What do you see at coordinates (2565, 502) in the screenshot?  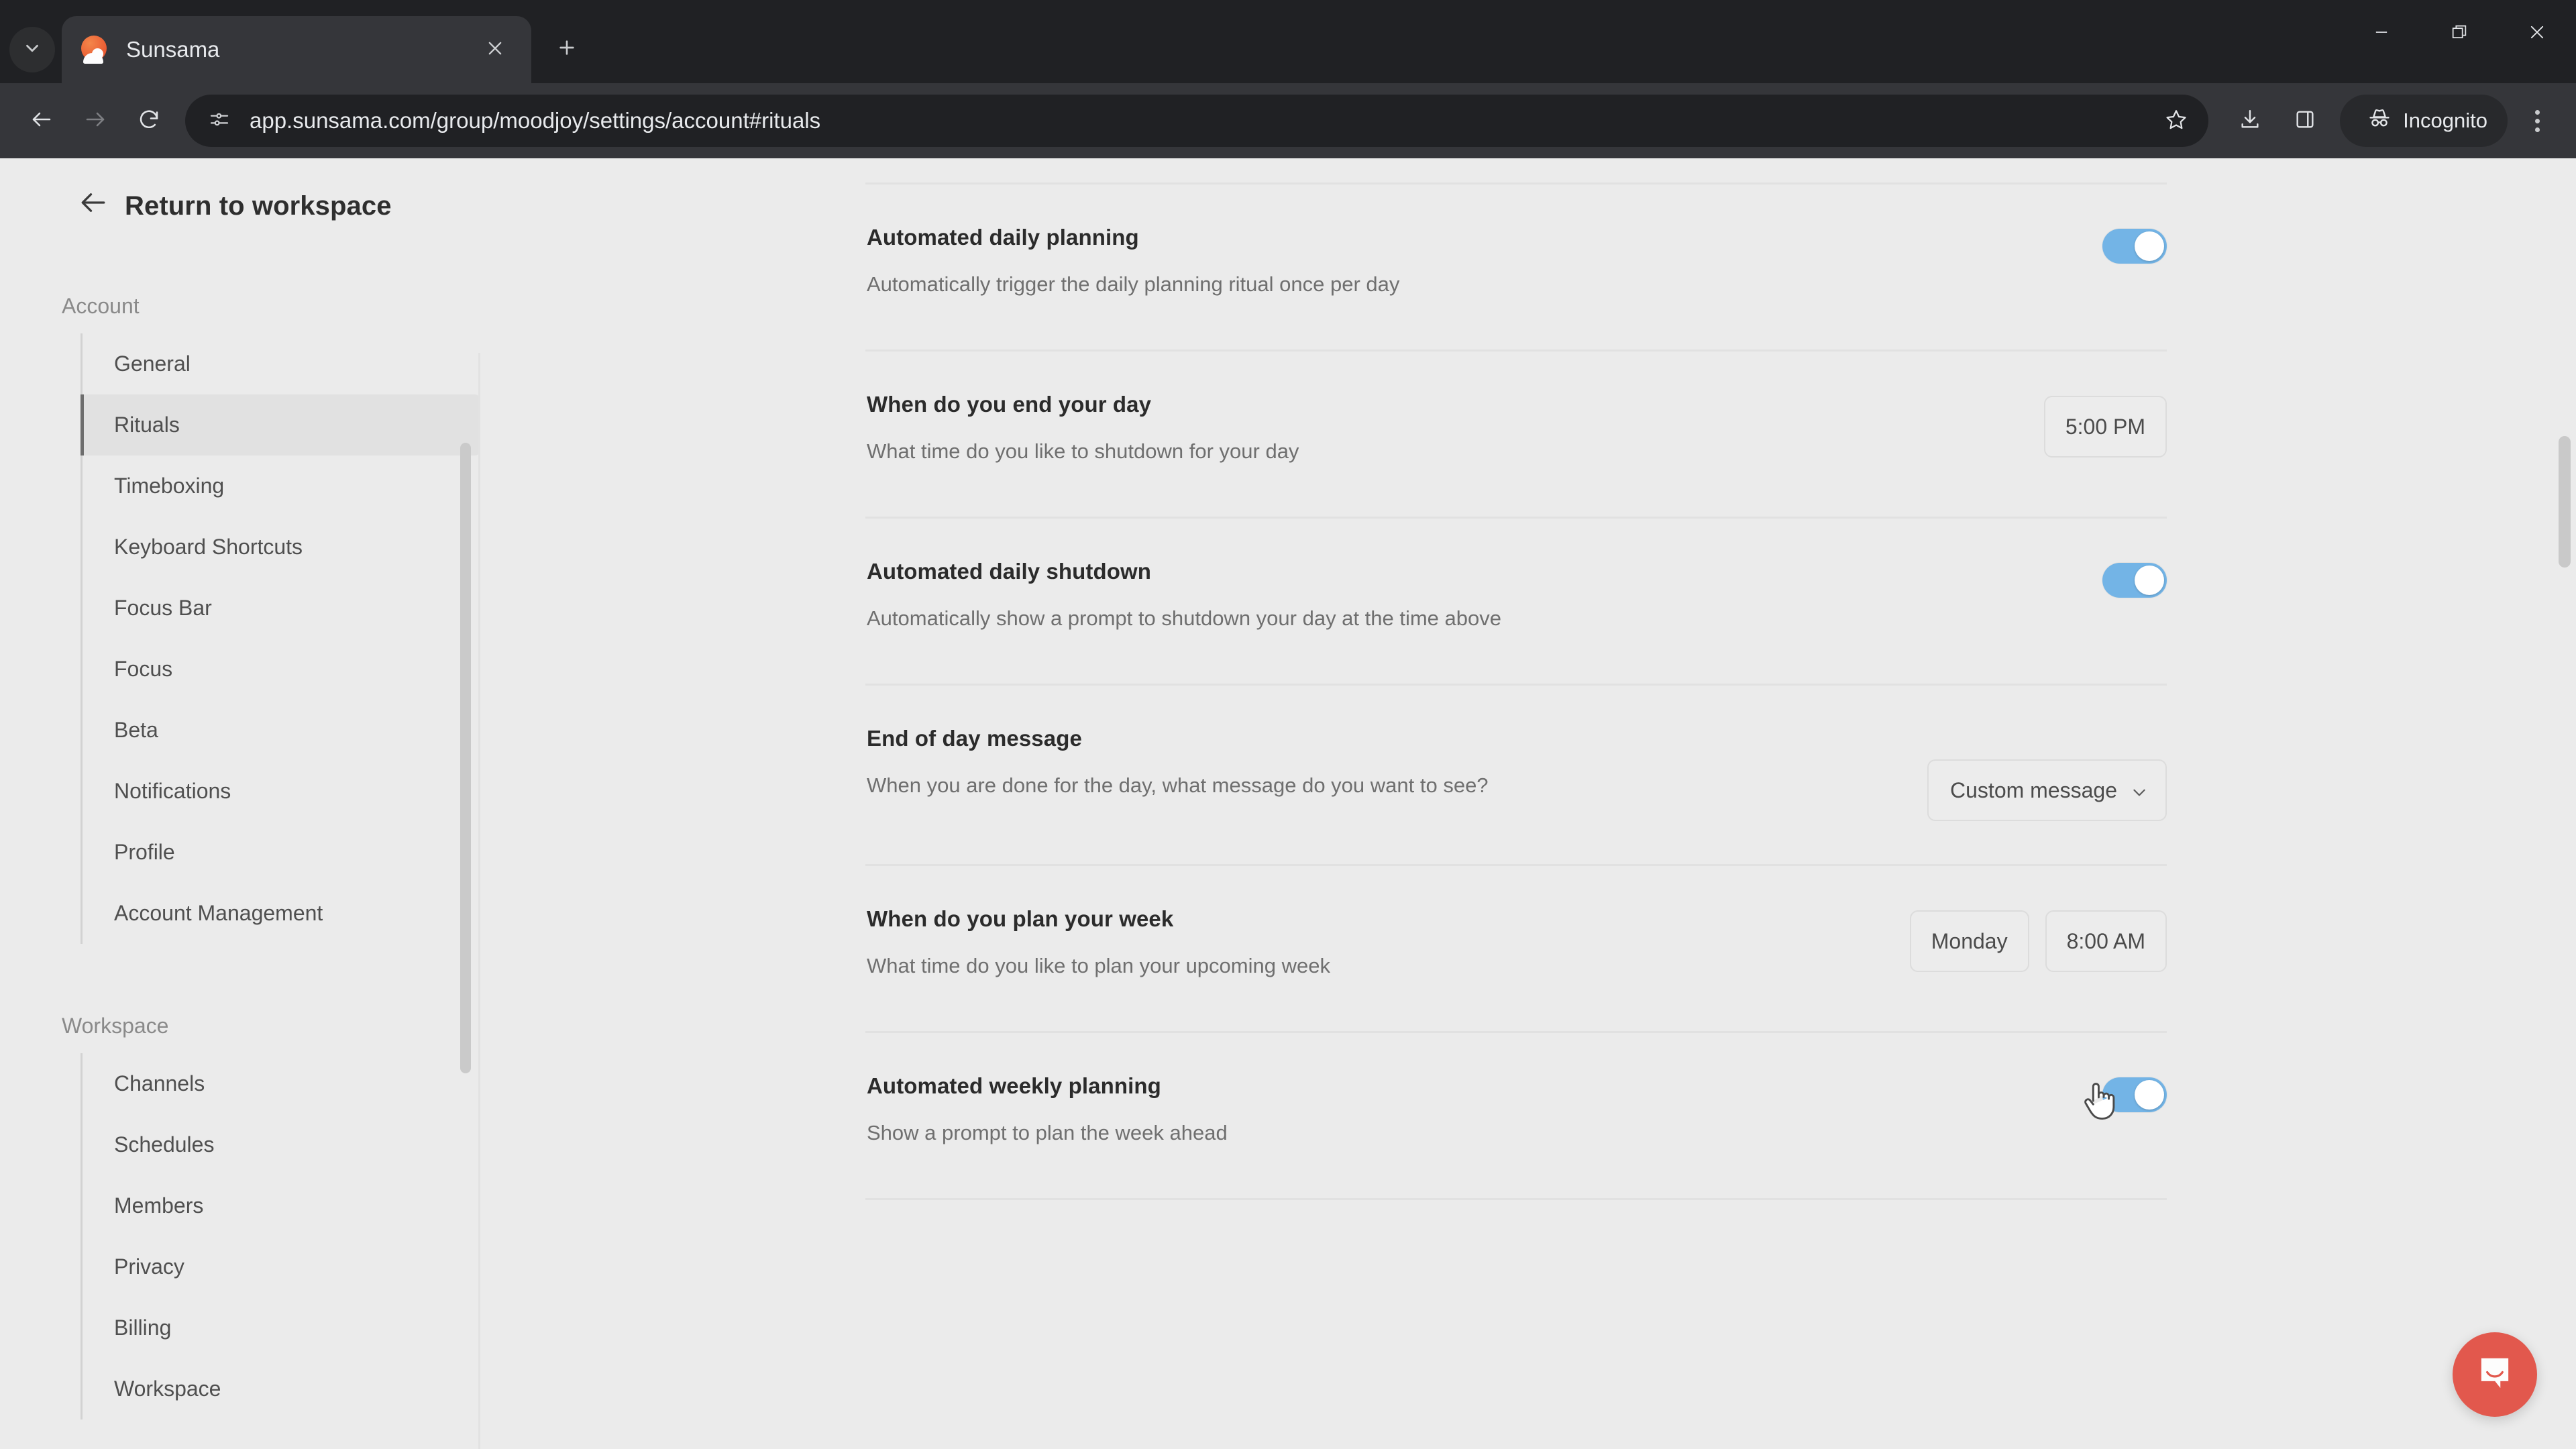 I see `page-scrollbar-thumb` at bounding box center [2565, 502].